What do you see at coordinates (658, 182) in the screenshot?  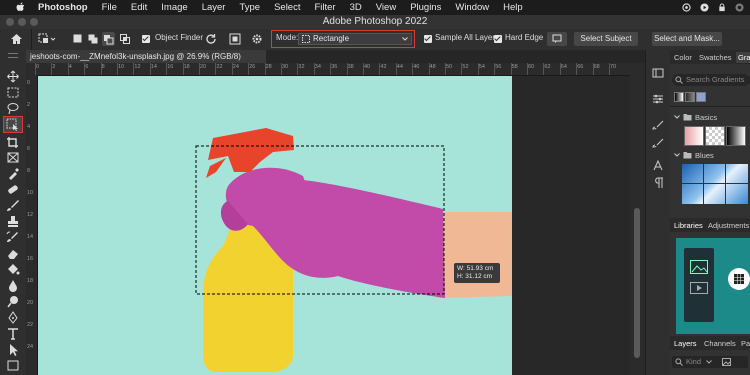 I see `paragraph-panel-icon` at bounding box center [658, 182].